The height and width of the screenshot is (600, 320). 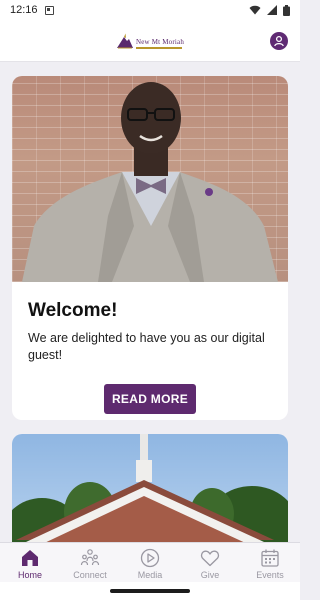 I want to click on tab-home-label: Home, so click(x=29, y=575).